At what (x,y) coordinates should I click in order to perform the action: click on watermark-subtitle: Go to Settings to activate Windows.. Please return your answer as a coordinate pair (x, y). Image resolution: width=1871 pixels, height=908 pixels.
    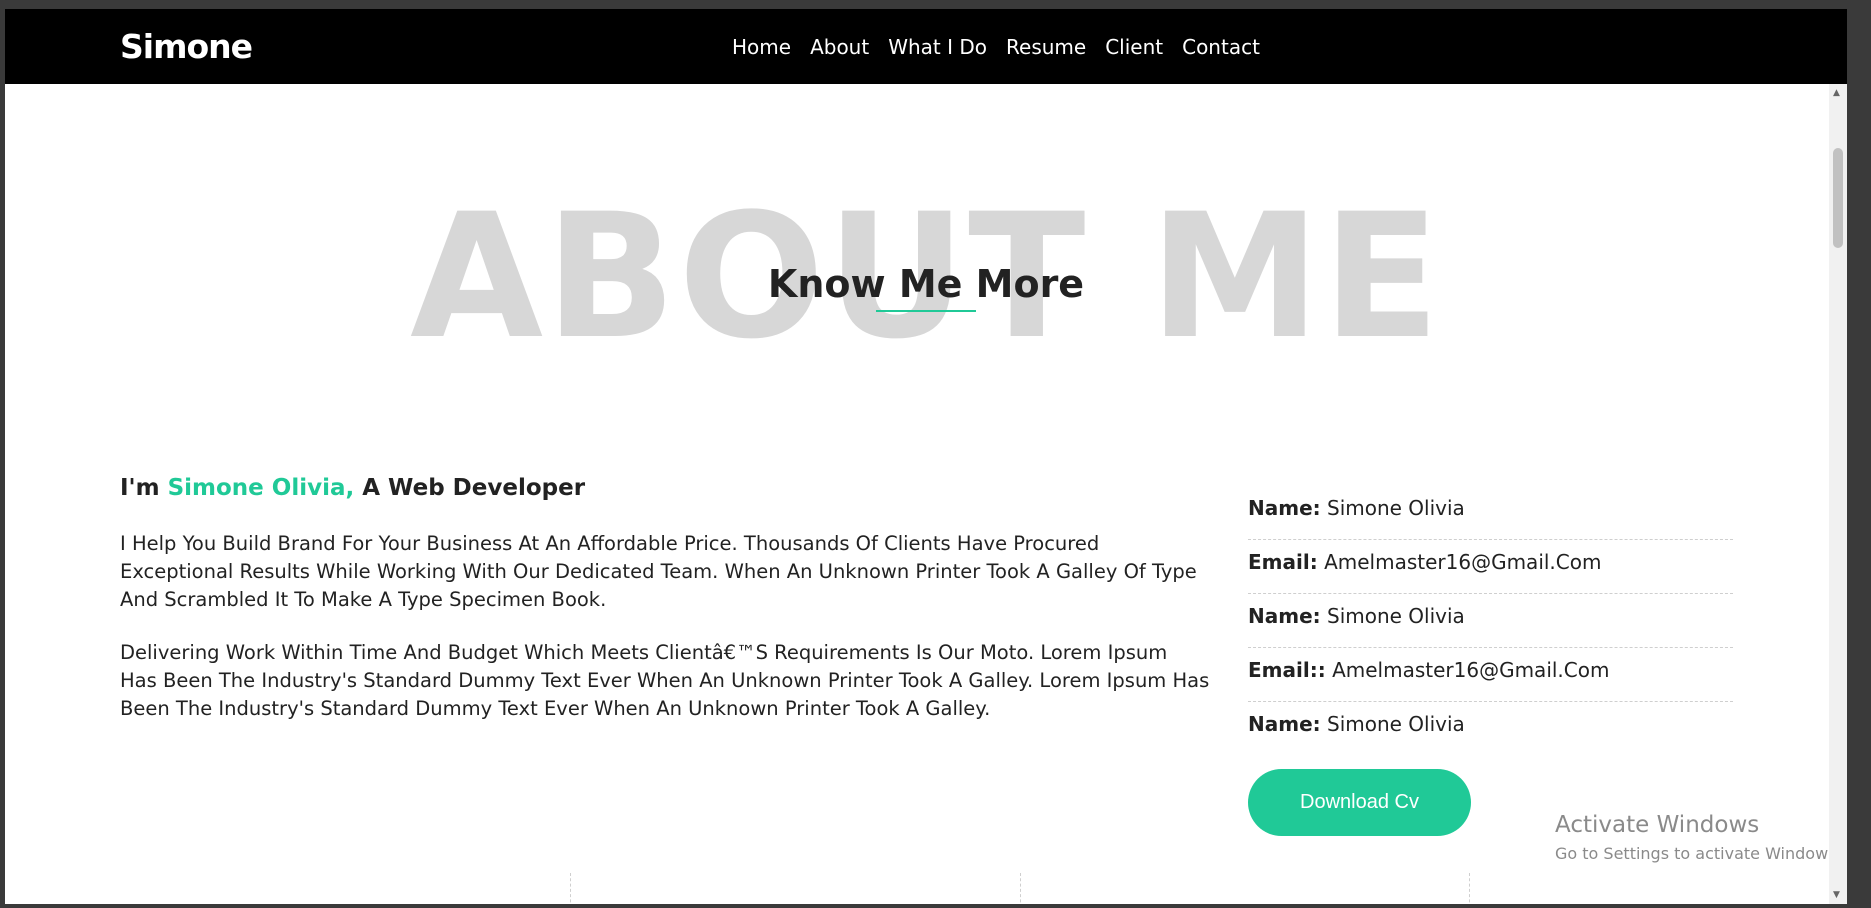
    Looking at the image, I should click on (1698, 853).